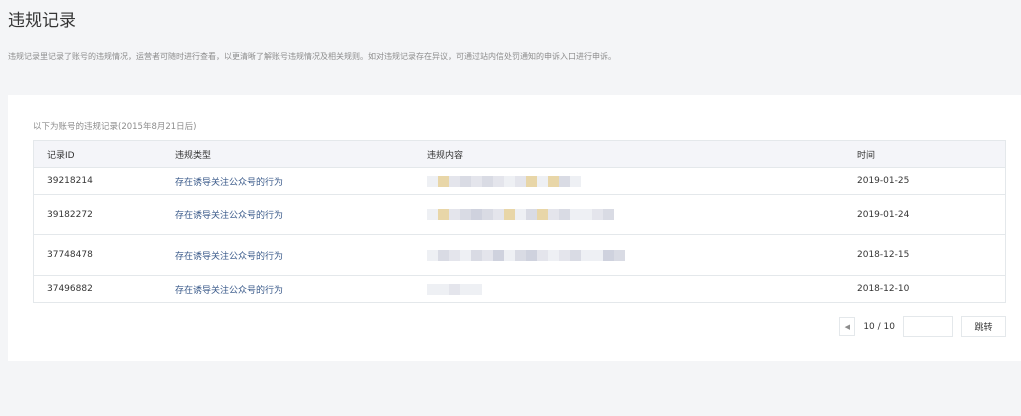 This screenshot has width=1021, height=416. What do you see at coordinates (879, 326) in the screenshot?
I see `page-info: 10 / 10` at bounding box center [879, 326].